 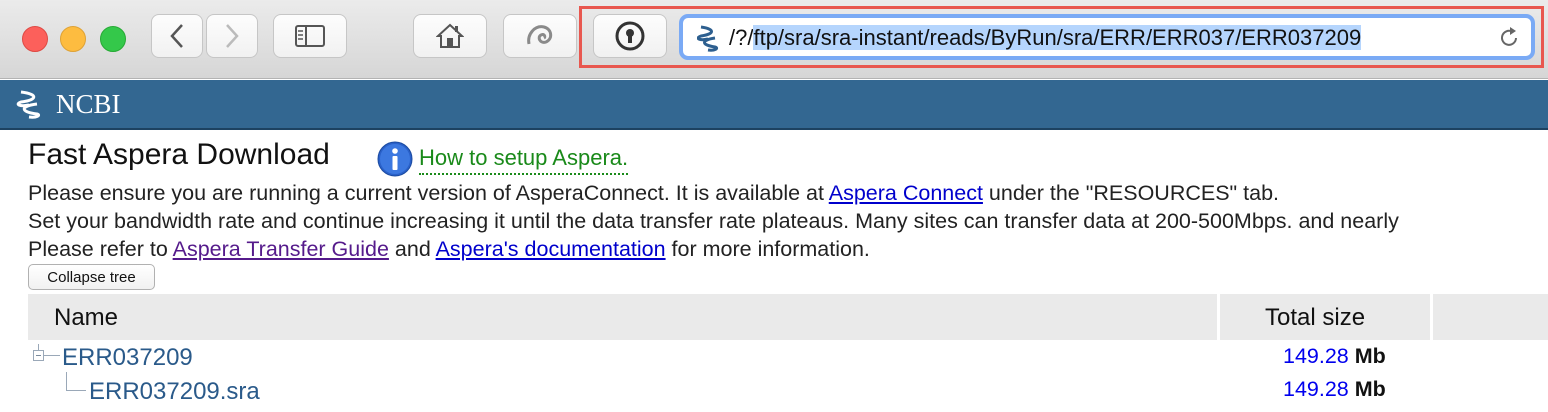 What do you see at coordinates (906, 193) in the screenshot?
I see `aspera-connect-link: Aspera Connect` at bounding box center [906, 193].